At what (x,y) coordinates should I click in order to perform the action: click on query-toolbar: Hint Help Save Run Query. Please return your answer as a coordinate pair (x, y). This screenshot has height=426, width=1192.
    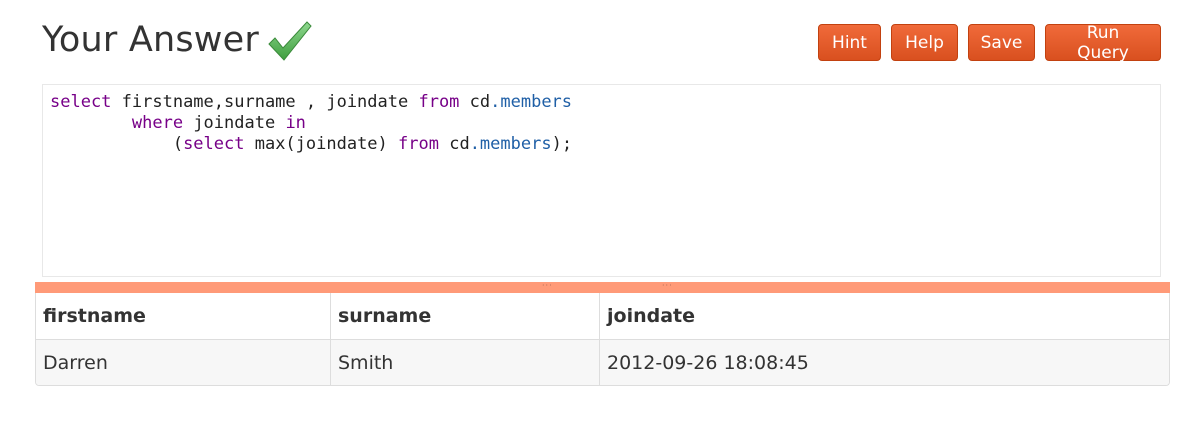
    Looking at the image, I should click on (989, 43).